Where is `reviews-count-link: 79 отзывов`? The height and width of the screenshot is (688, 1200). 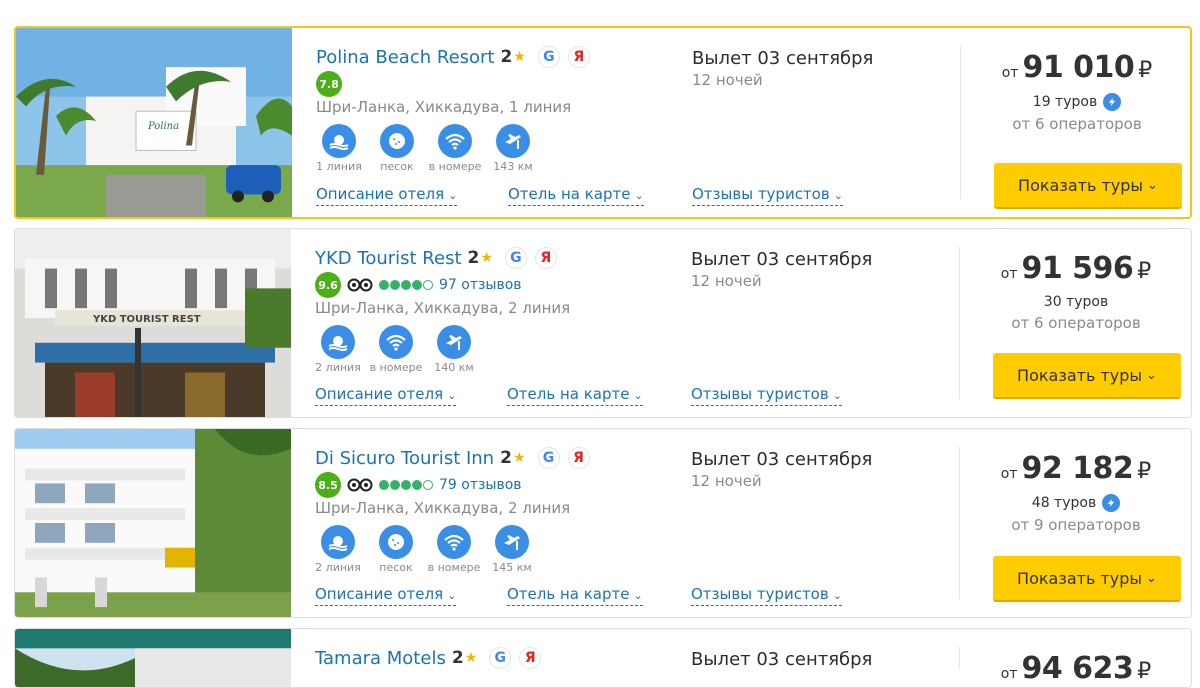 reviews-count-link: 79 отзывов is located at coordinates (480, 485).